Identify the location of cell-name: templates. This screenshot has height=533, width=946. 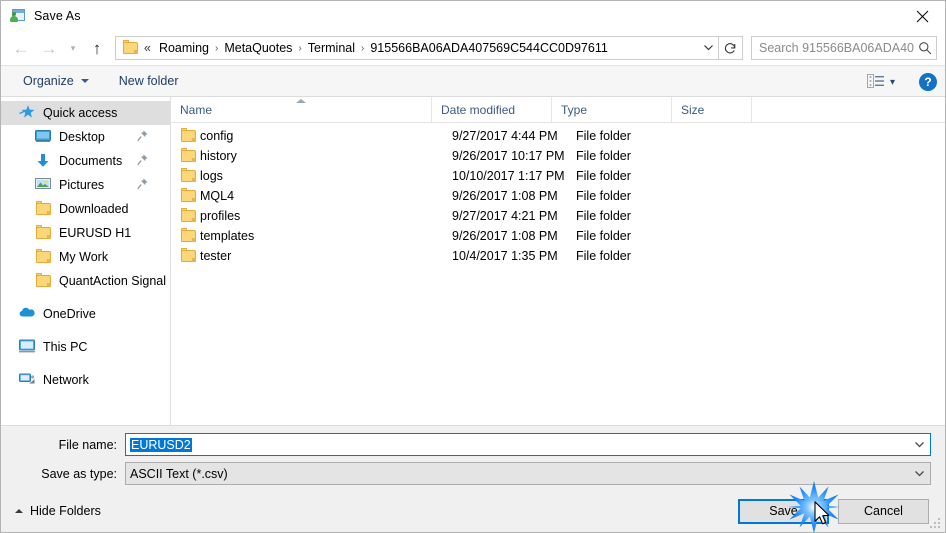
(227, 236).